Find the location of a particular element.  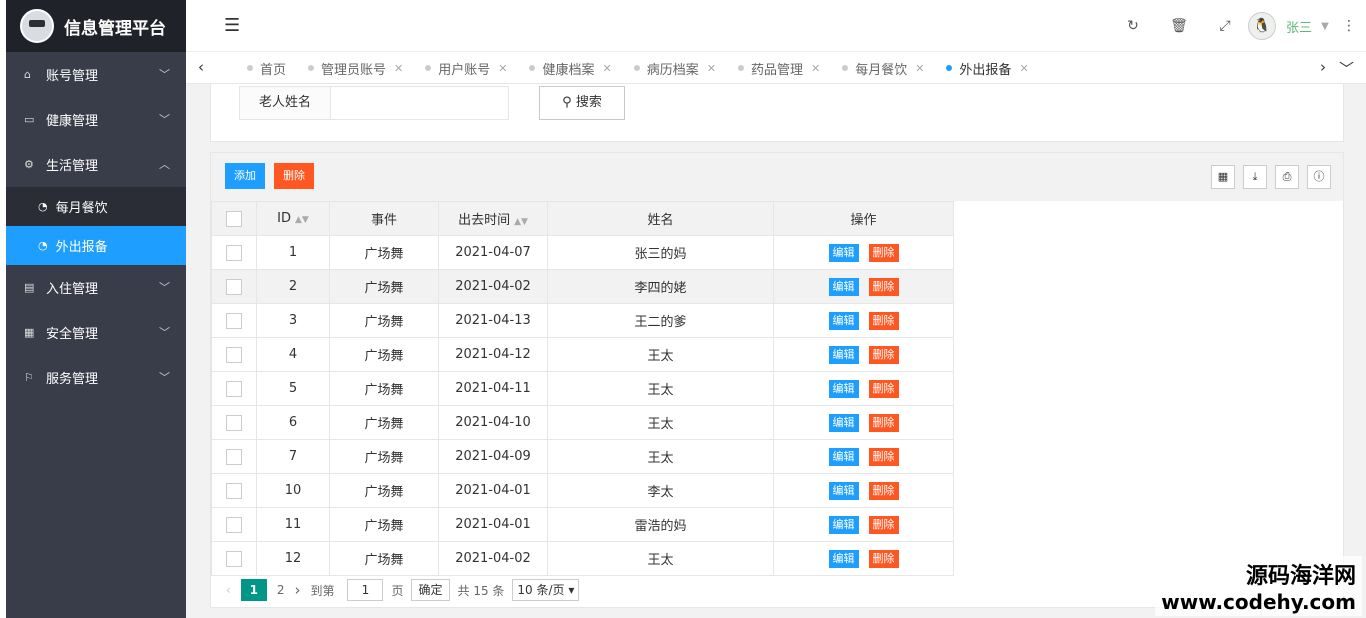

sidebar-item-service: ⚐ 服务管理 ﹀ is located at coordinates (96, 377).